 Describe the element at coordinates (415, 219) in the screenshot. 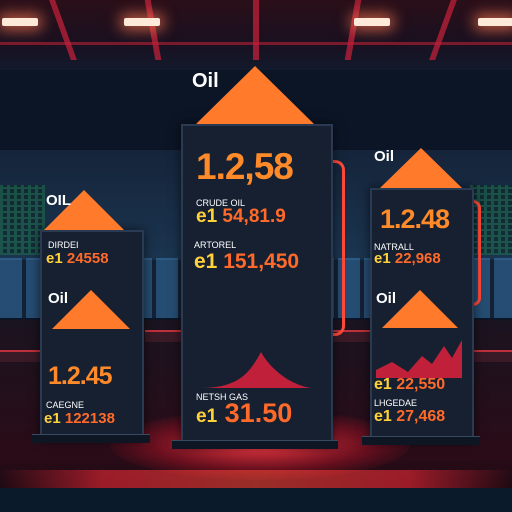

I see `right-big-value: 1.2.48` at that location.